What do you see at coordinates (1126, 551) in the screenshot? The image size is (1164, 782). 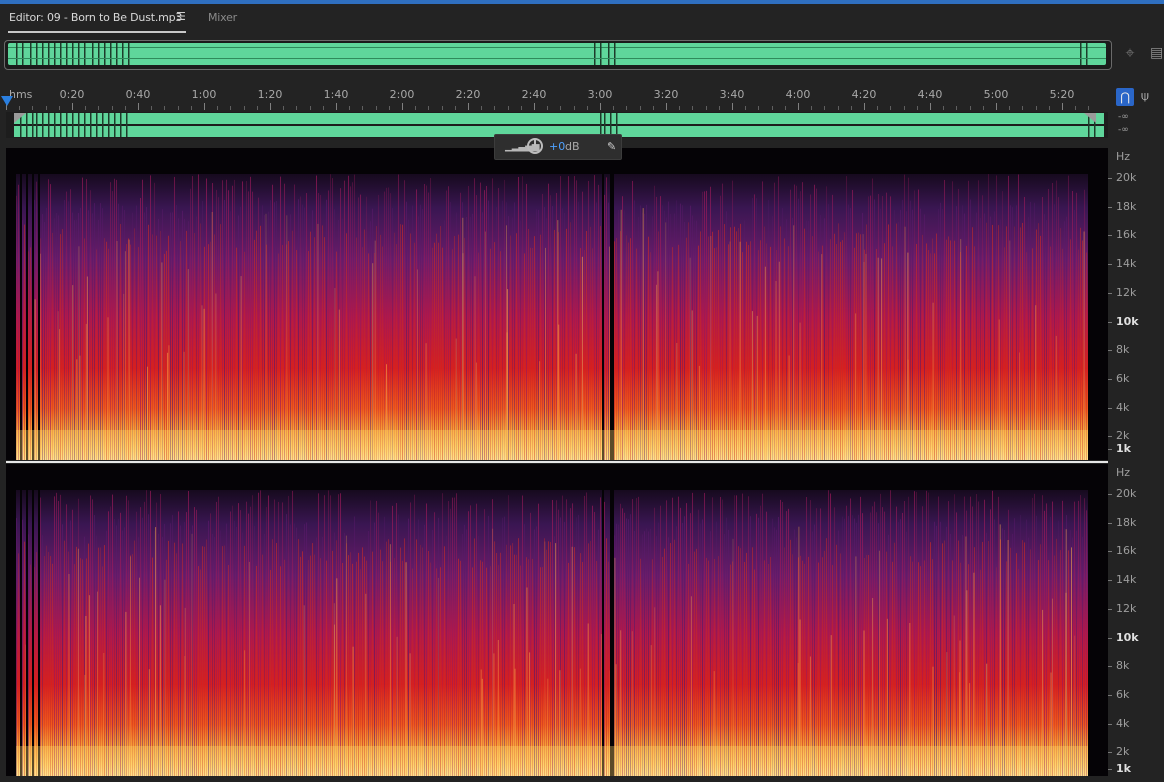 I see `frequency-tick-label: 16k` at bounding box center [1126, 551].